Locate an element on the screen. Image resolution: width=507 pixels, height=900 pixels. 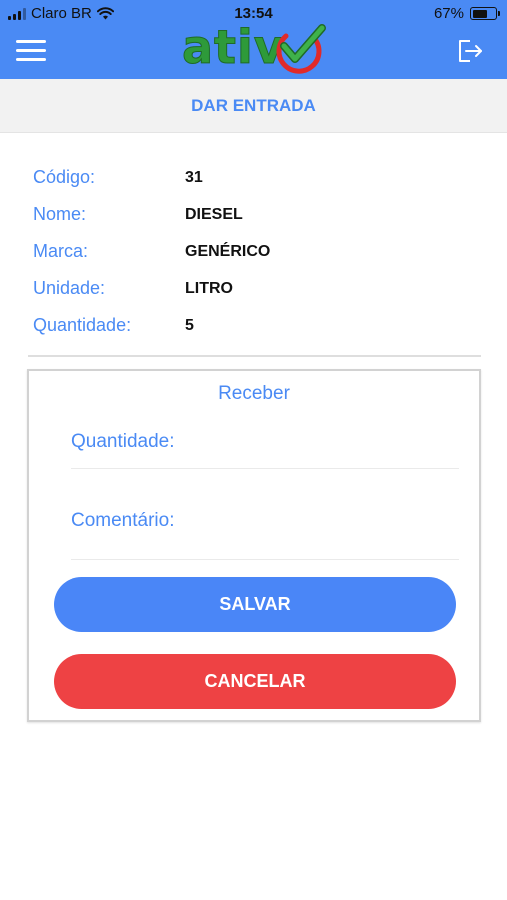
quantity-label: Quantidade: is located at coordinates (123, 441).